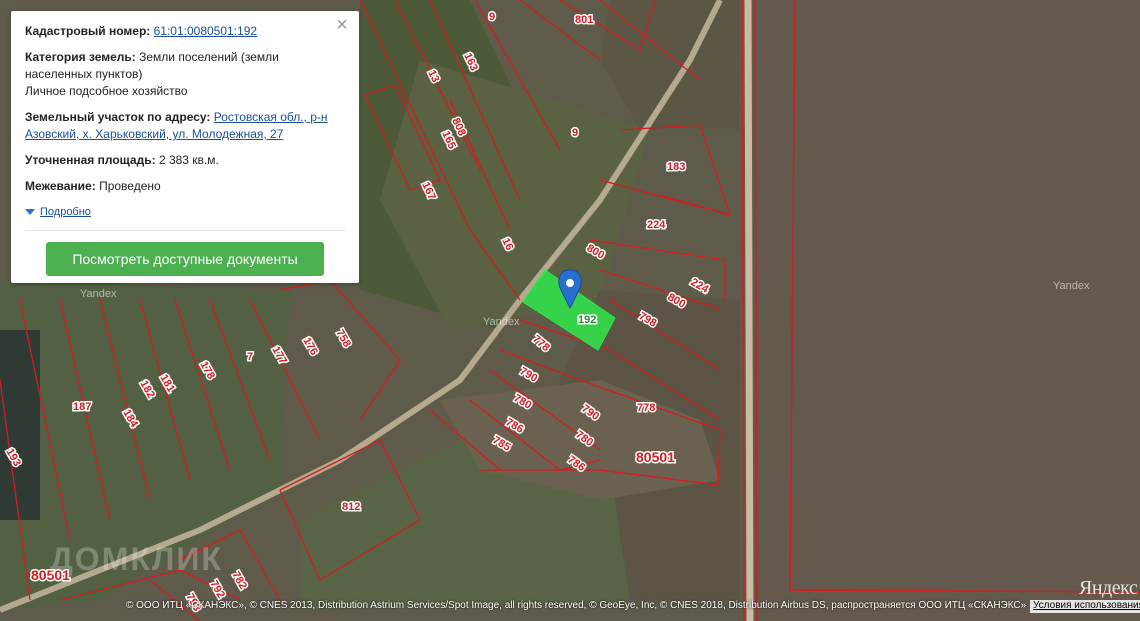 This screenshot has height=621, width=1140. What do you see at coordinates (185, 230) in the screenshot?
I see `divider` at bounding box center [185, 230].